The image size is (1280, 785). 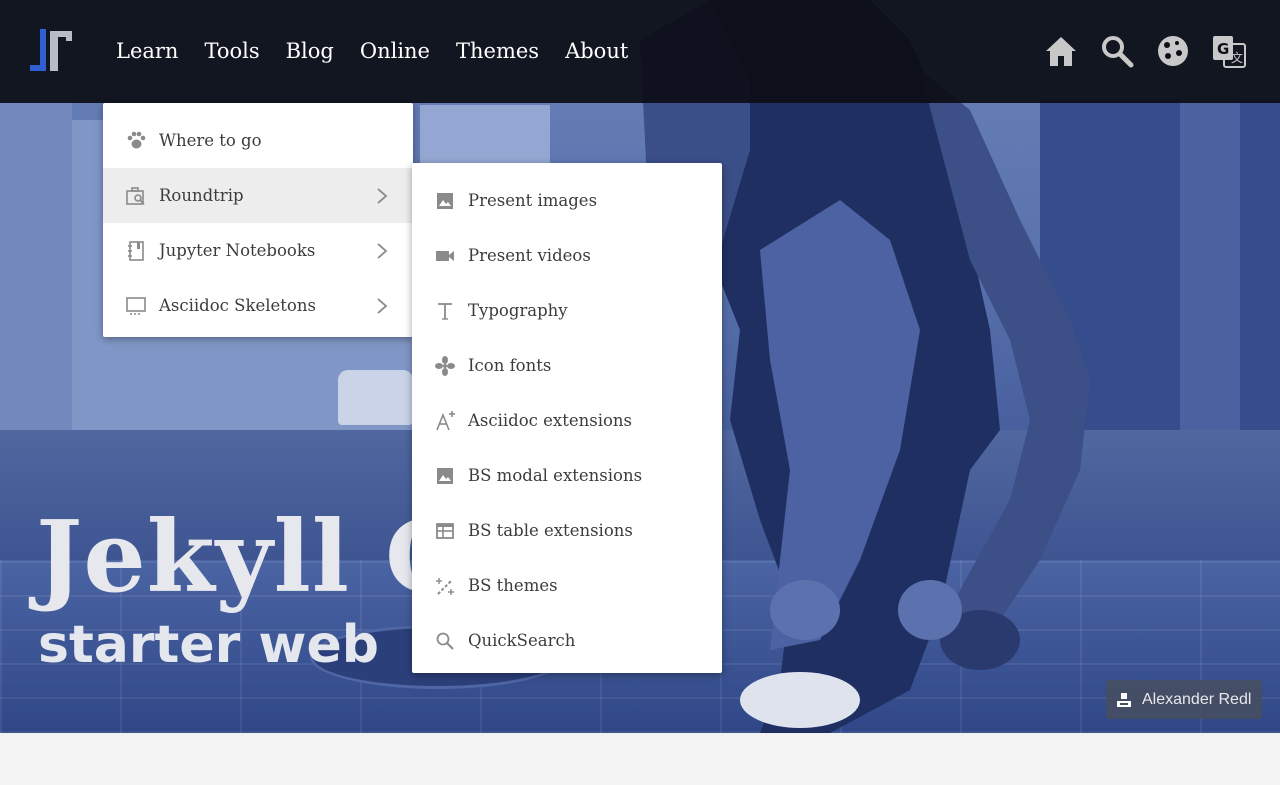 I want to click on home-icon, so click(x=1061, y=51).